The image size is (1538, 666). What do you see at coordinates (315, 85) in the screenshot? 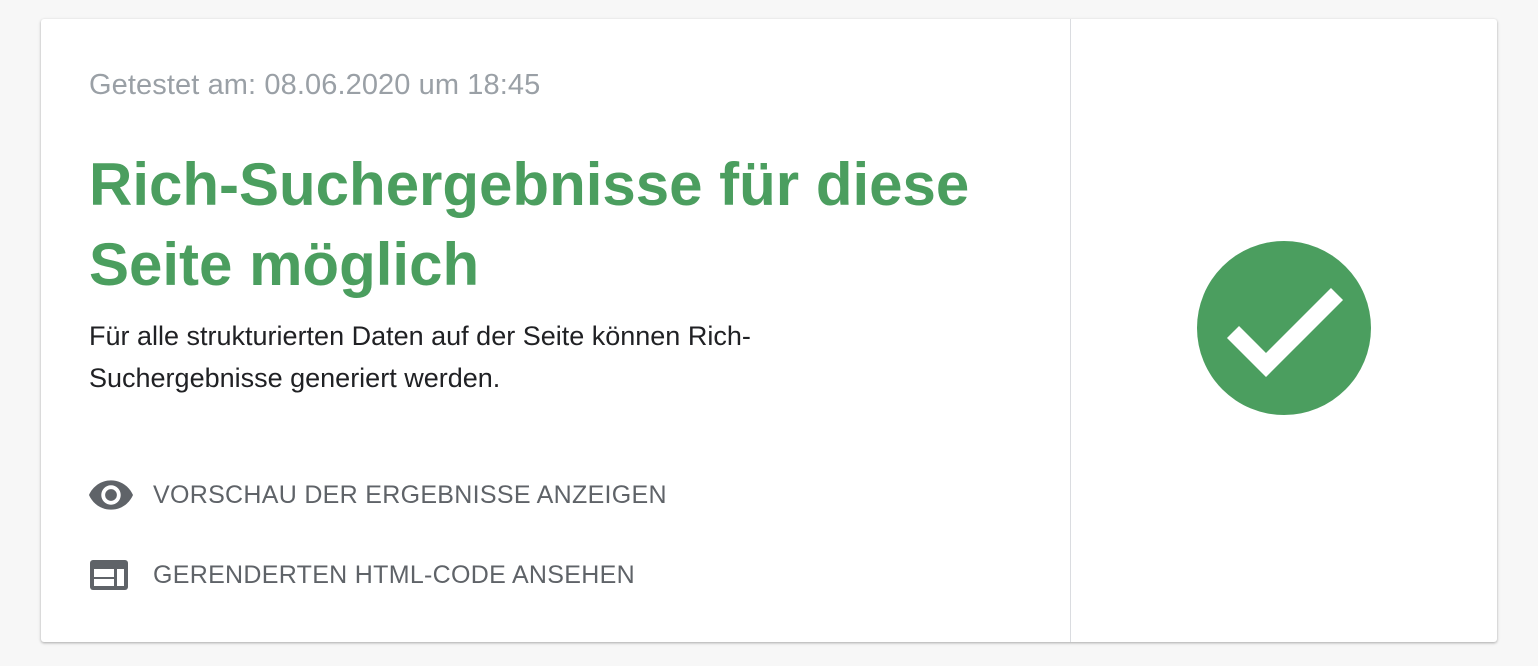
I see `tested-timestamp: Getestet am: 08.06.2020 um 18:45` at bounding box center [315, 85].